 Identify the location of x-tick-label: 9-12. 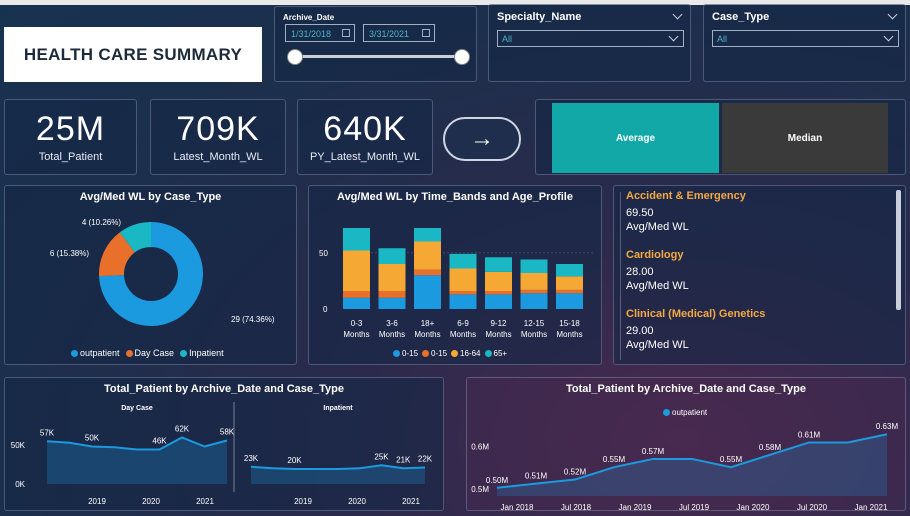
(498, 323).